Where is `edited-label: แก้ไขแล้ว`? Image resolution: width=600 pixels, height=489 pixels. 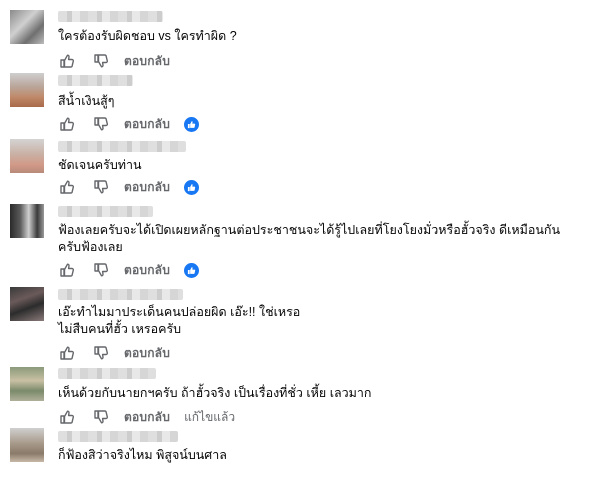 edited-label: แก้ไขแล้ว is located at coordinates (210, 416).